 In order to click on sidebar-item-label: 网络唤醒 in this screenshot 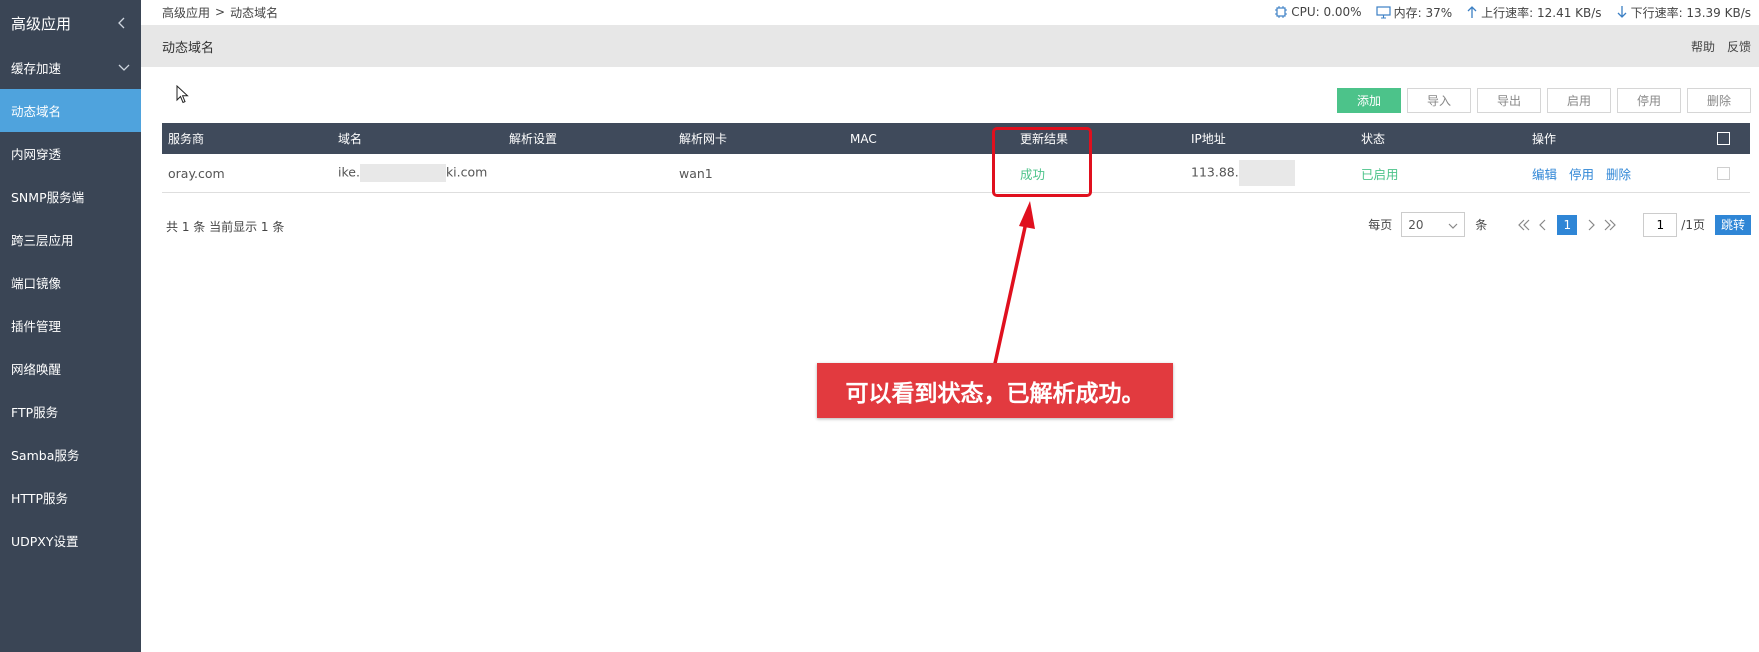, I will do `click(36, 369)`.